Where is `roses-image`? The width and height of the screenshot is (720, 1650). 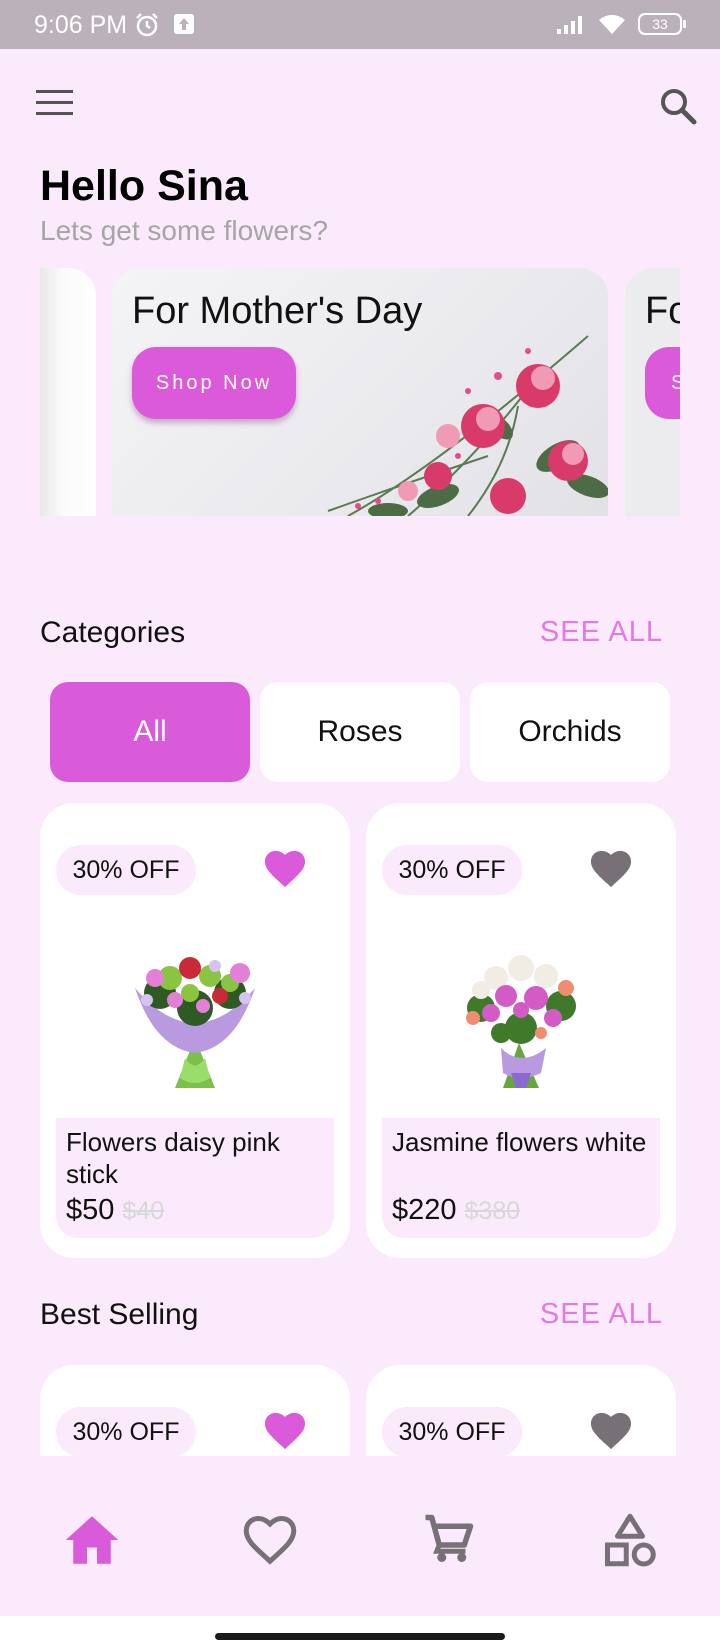
roses-image is located at coordinates (467, 425).